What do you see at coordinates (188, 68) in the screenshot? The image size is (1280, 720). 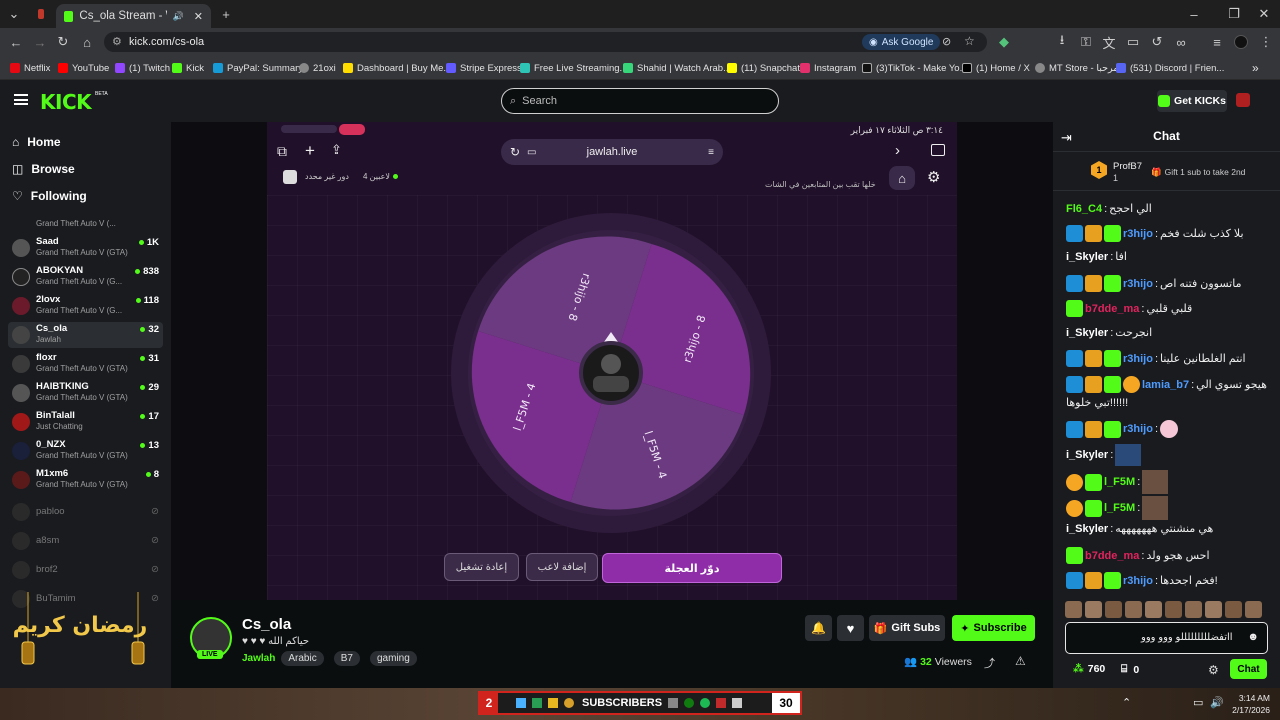 I see `bookmark-item: Kick` at bounding box center [188, 68].